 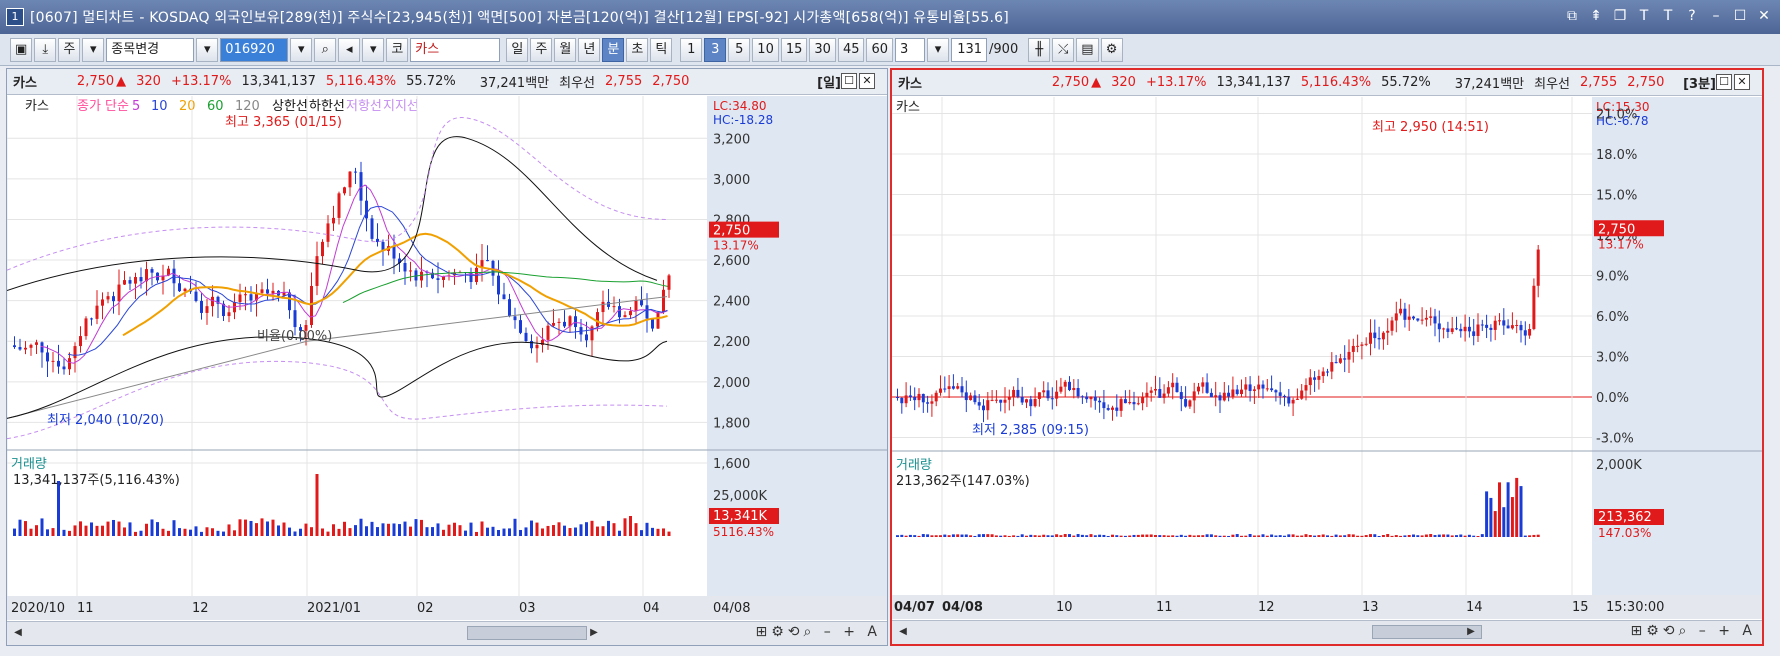 What do you see at coordinates (880, 49) in the screenshot?
I see `interval-tab-7: 60` at bounding box center [880, 49].